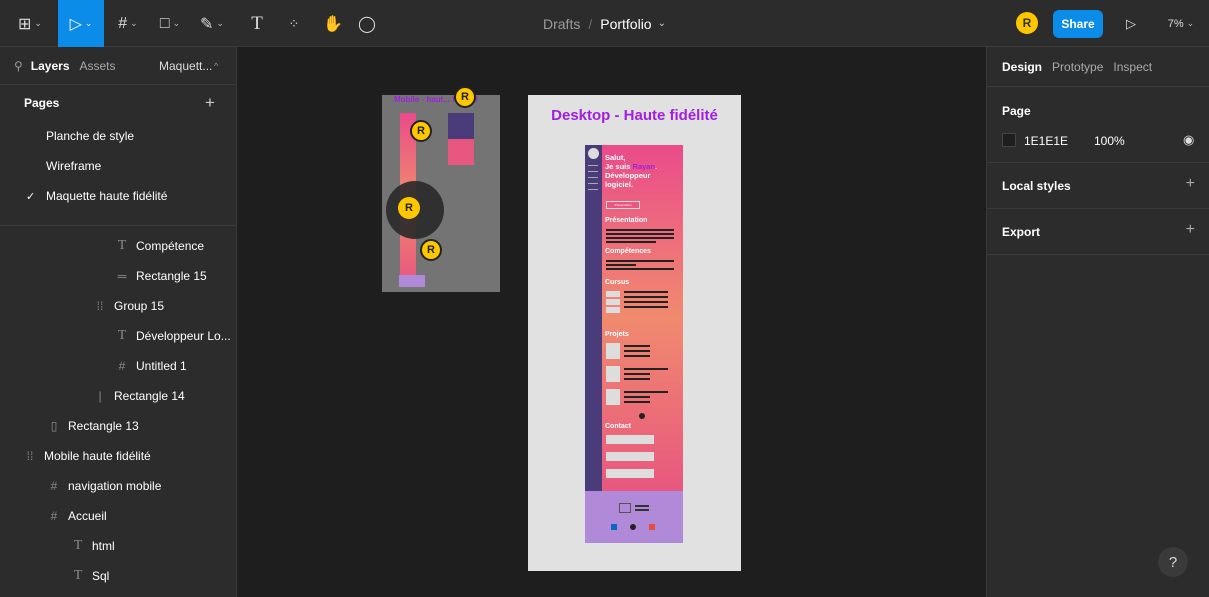  I want to click on mobile-frame: Mobile - haut... fidélité R R R R, so click(441, 189).